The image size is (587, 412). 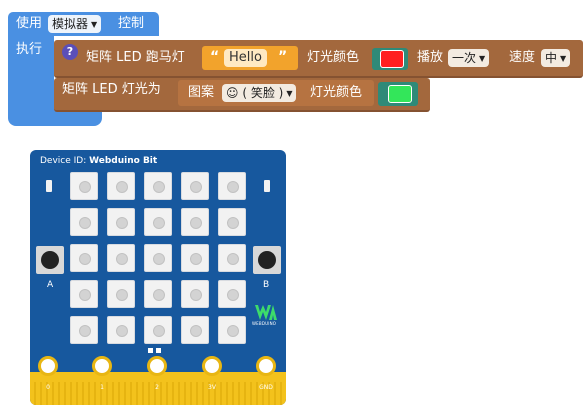 What do you see at coordinates (102, 366) in the screenshot?
I see `pin-1-hole` at bounding box center [102, 366].